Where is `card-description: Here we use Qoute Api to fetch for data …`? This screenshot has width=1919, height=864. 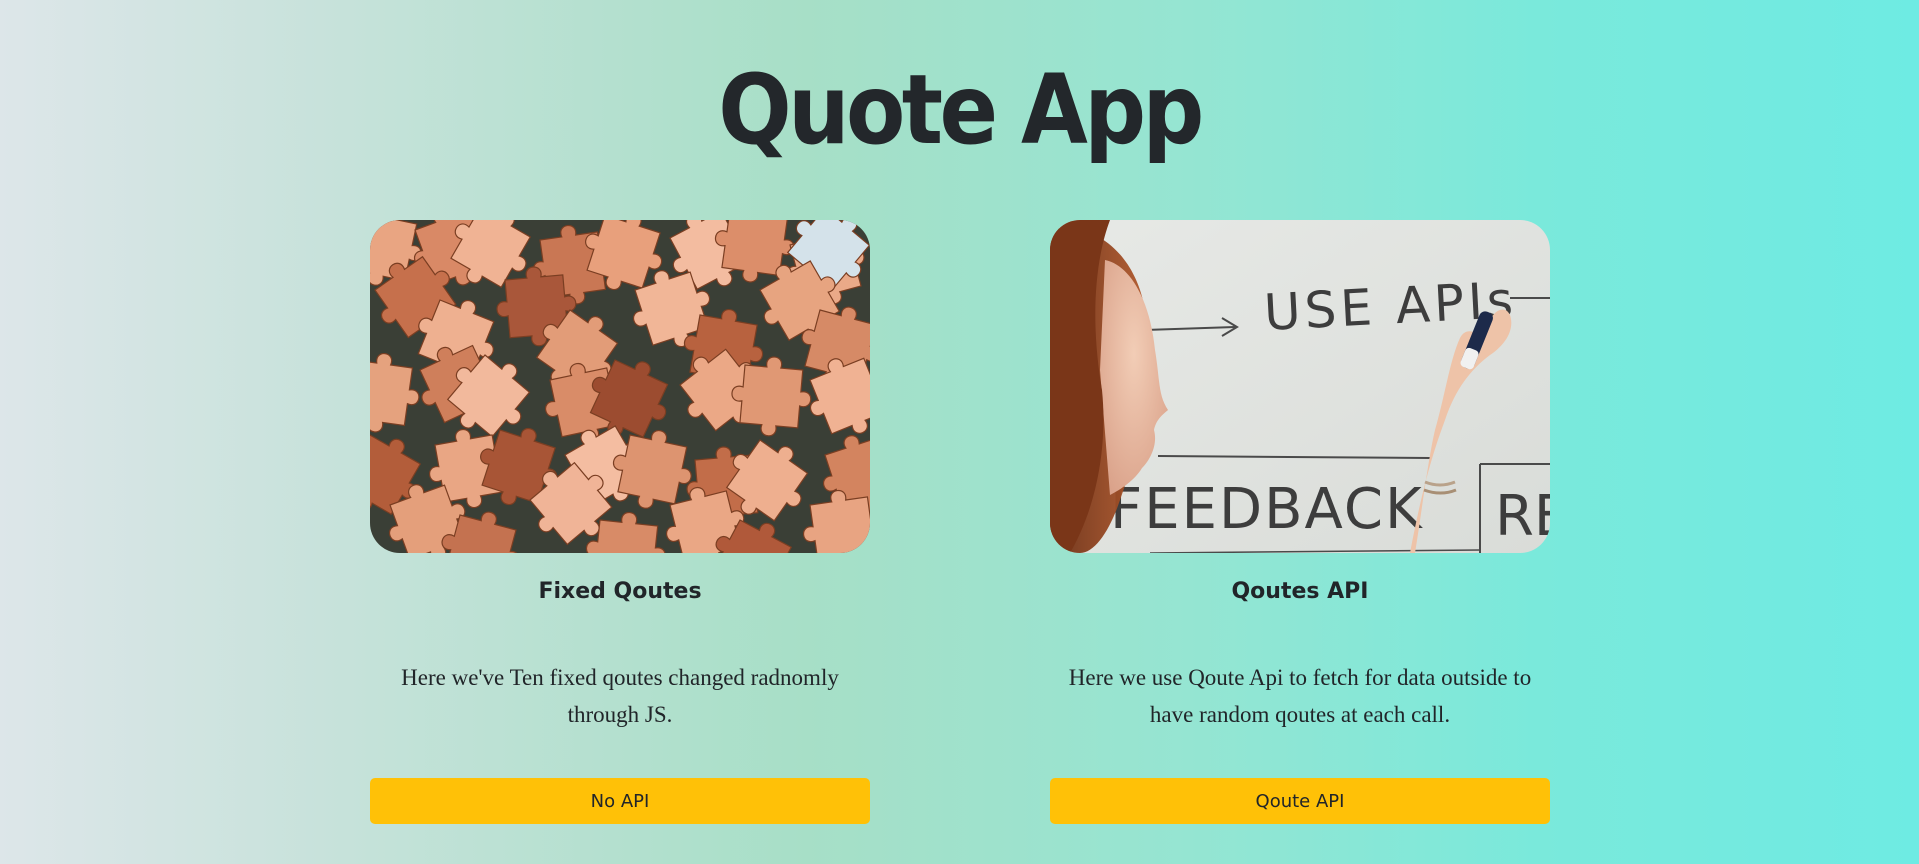
card-description: Here we use Qoute Api to fetch for data … is located at coordinates (1300, 696).